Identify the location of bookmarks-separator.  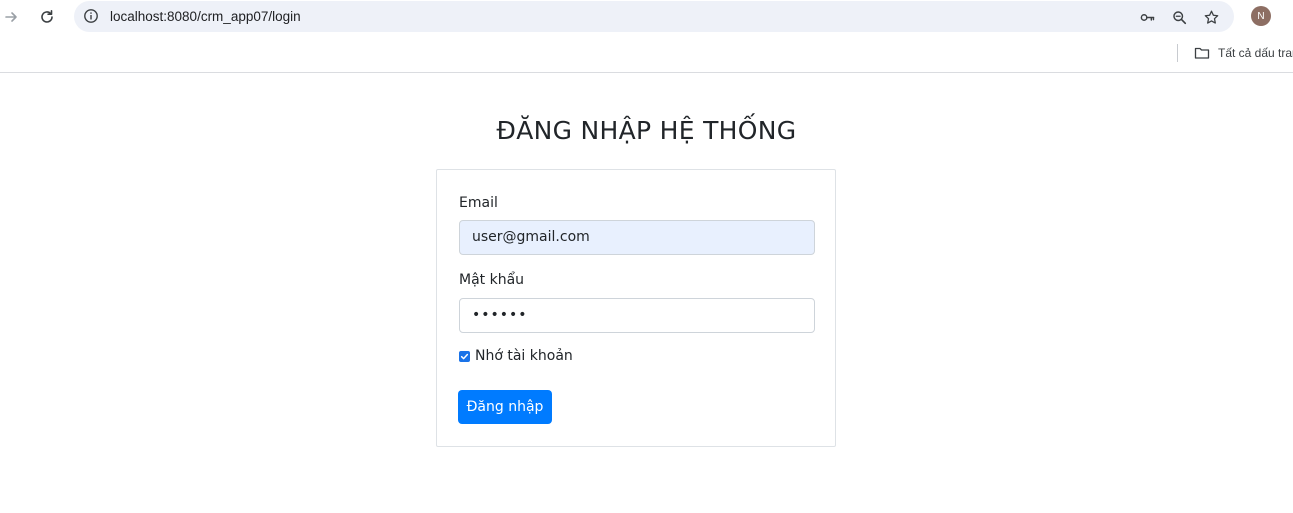
(1177, 53).